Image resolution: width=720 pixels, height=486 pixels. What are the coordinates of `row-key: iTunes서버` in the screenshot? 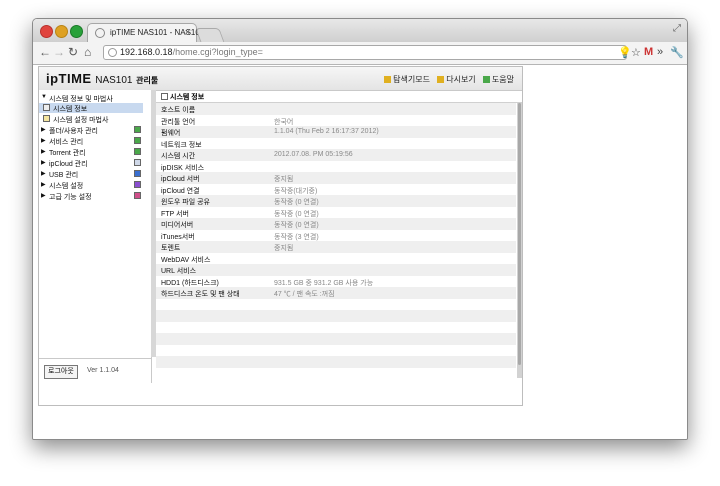 It's located at (178, 237).